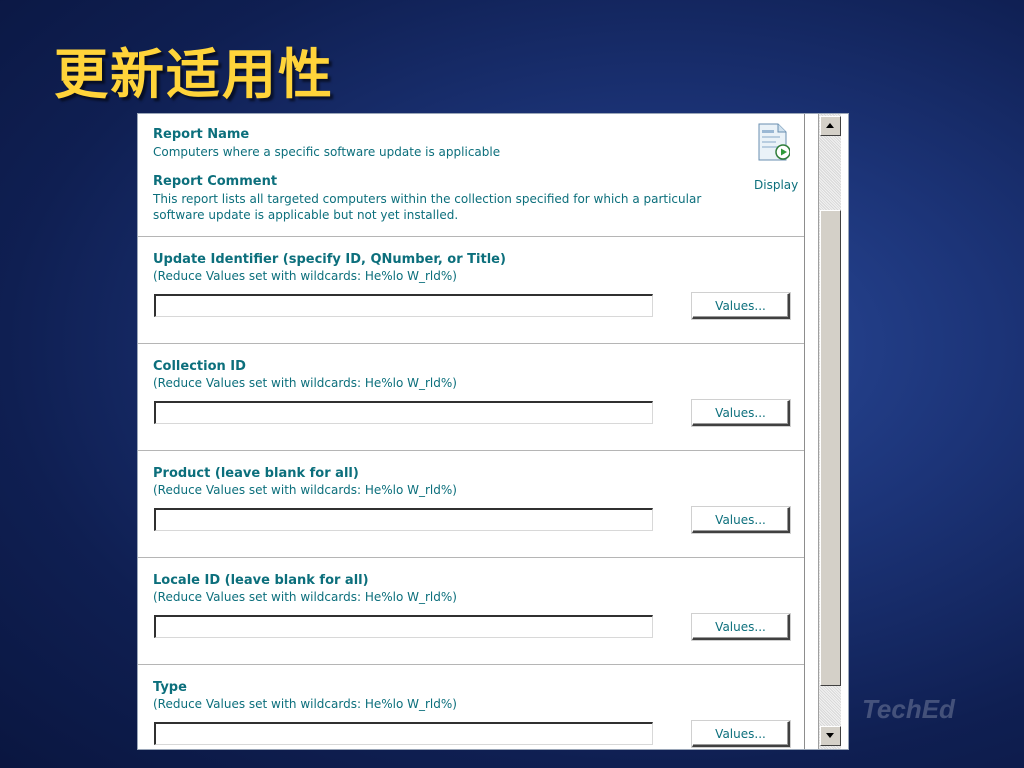 This screenshot has height=768, width=1024. What do you see at coordinates (199, 366) in the screenshot?
I see `parameter-name: Collection ID` at bounding box center [199, 366].